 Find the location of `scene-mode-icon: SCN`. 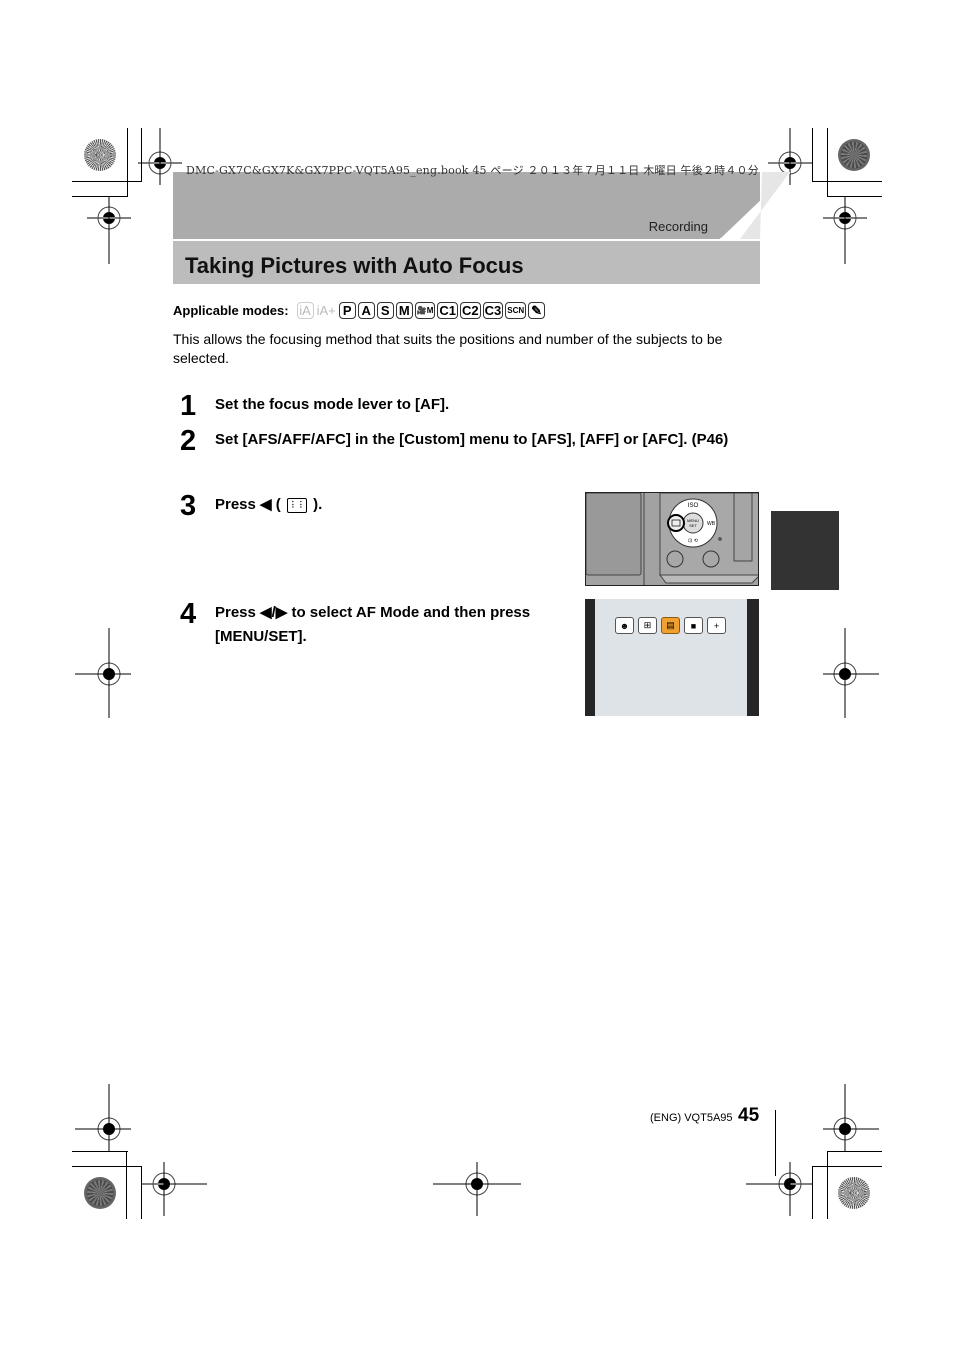

scene-mode-icon: SCN is located at coordinates (516, 310).